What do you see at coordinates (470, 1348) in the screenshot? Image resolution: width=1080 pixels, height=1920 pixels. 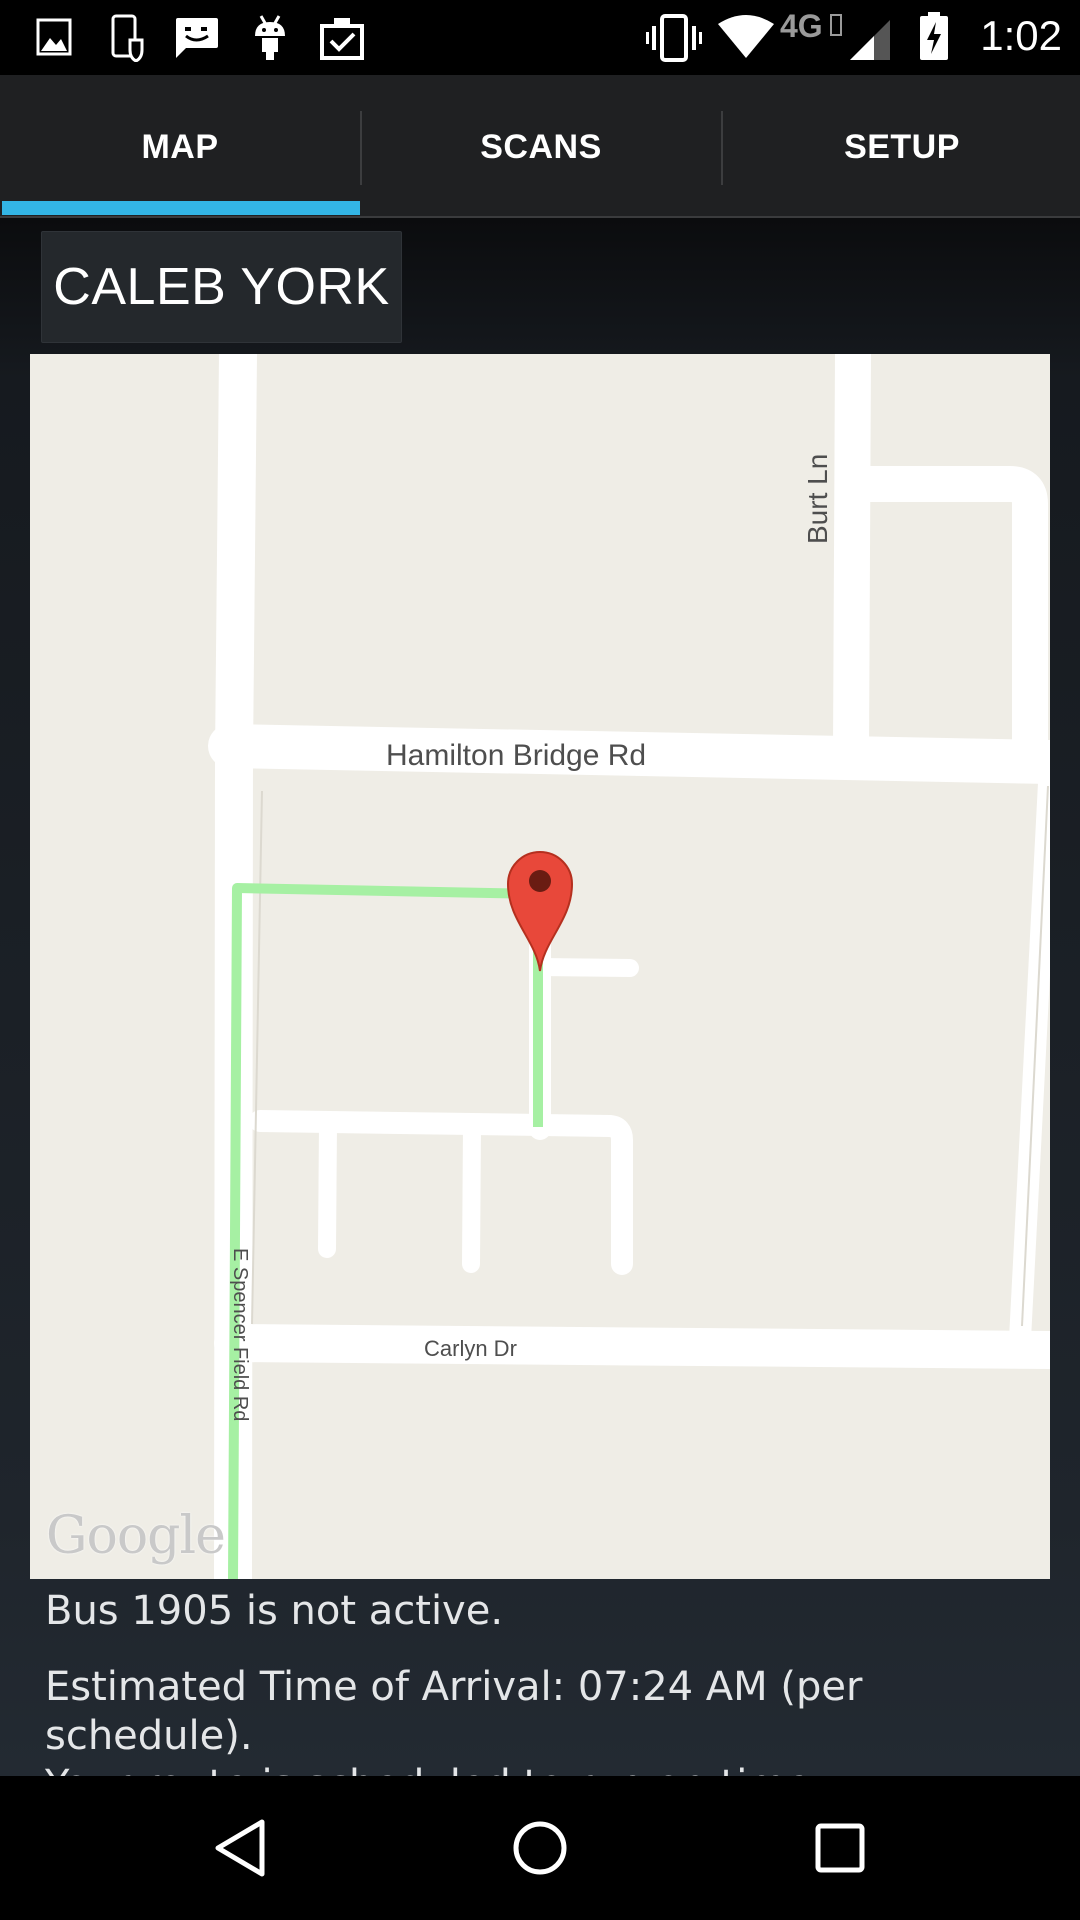 I see `street-label-carlyn: Carlyn Dr` at bounding box center [470, 1348].